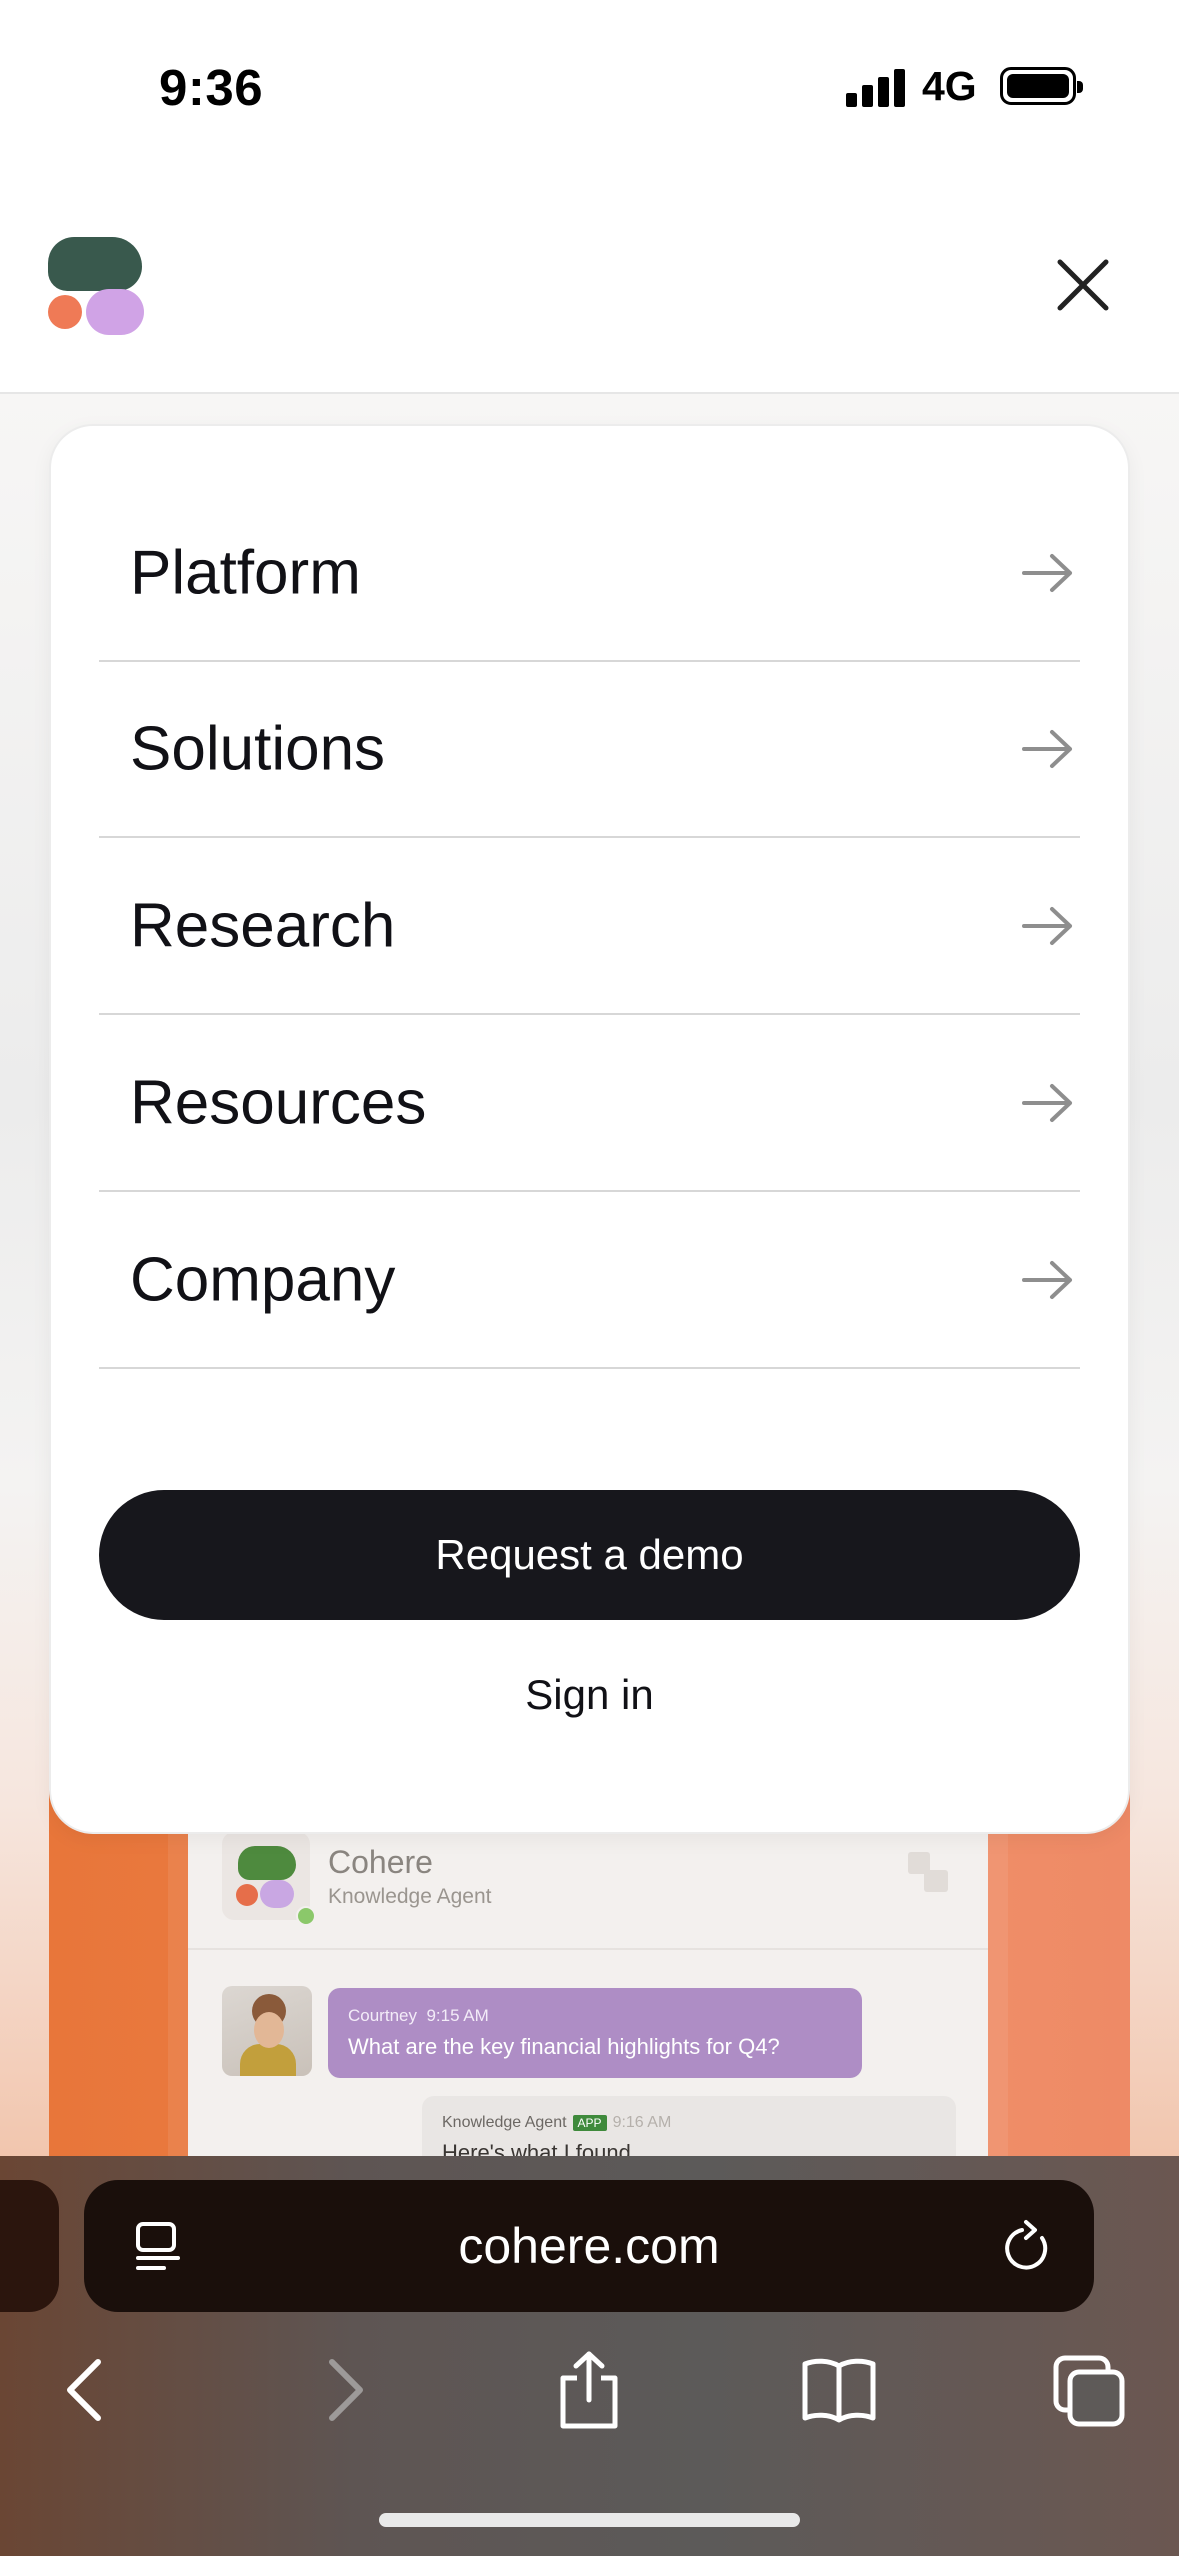  Describe the element at coordinates (589, 1695) in the screenshot. I see `sign-in-link: Sign in` at that location.